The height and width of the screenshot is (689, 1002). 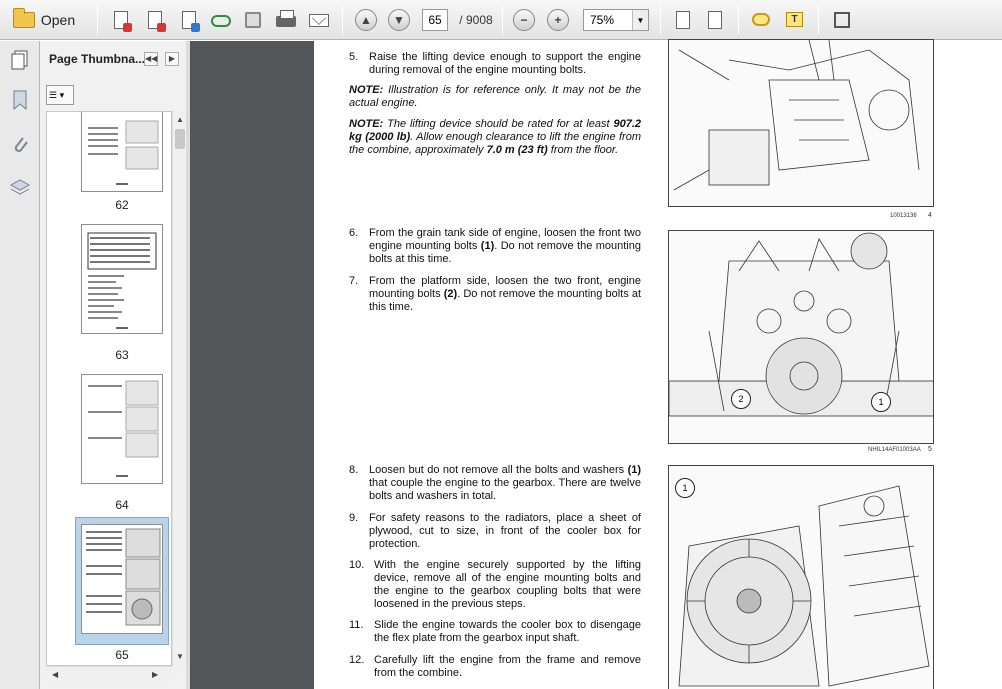 I want to click on edit-pdf-button, so click(x=189, y=20).